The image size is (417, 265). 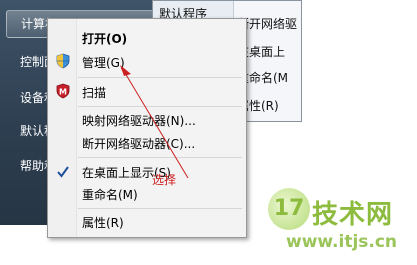 What do you see at coordinates (342, 242) in the screenshot?
I see `watermark-url: www.itjs.cn` at bounding box center [342, 242].